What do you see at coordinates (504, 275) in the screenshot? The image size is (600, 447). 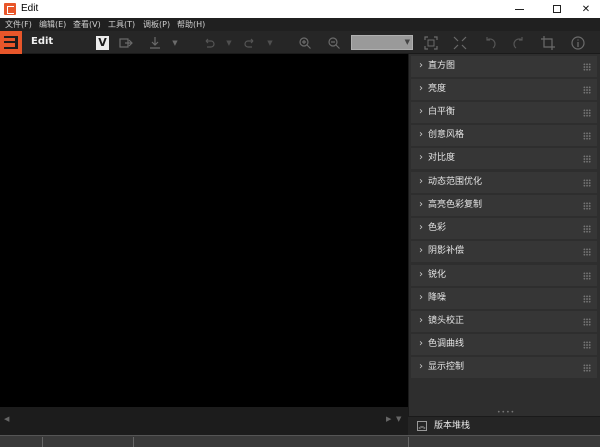 I see `panel-item-sharpen: › 锐化` at bounding box center [504, 275].